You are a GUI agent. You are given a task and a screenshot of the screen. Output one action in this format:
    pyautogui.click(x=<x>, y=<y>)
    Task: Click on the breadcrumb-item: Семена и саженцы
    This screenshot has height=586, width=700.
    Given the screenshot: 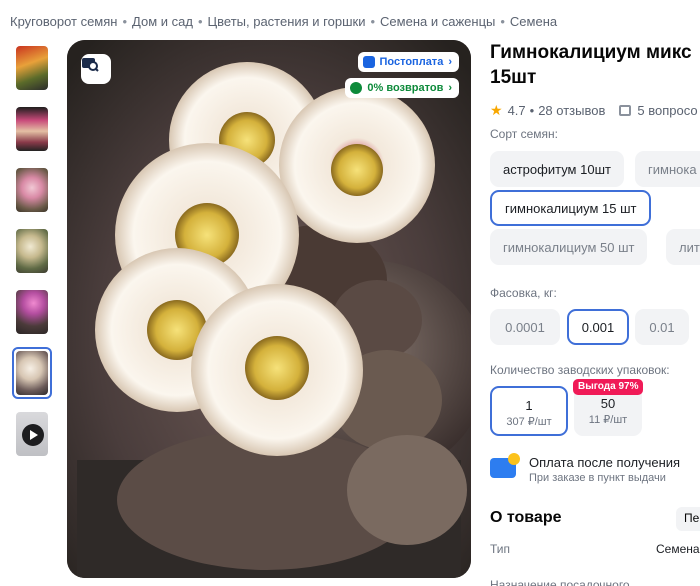 What is the action you would take?
    pyautogui.click(x=437, y=21)
    